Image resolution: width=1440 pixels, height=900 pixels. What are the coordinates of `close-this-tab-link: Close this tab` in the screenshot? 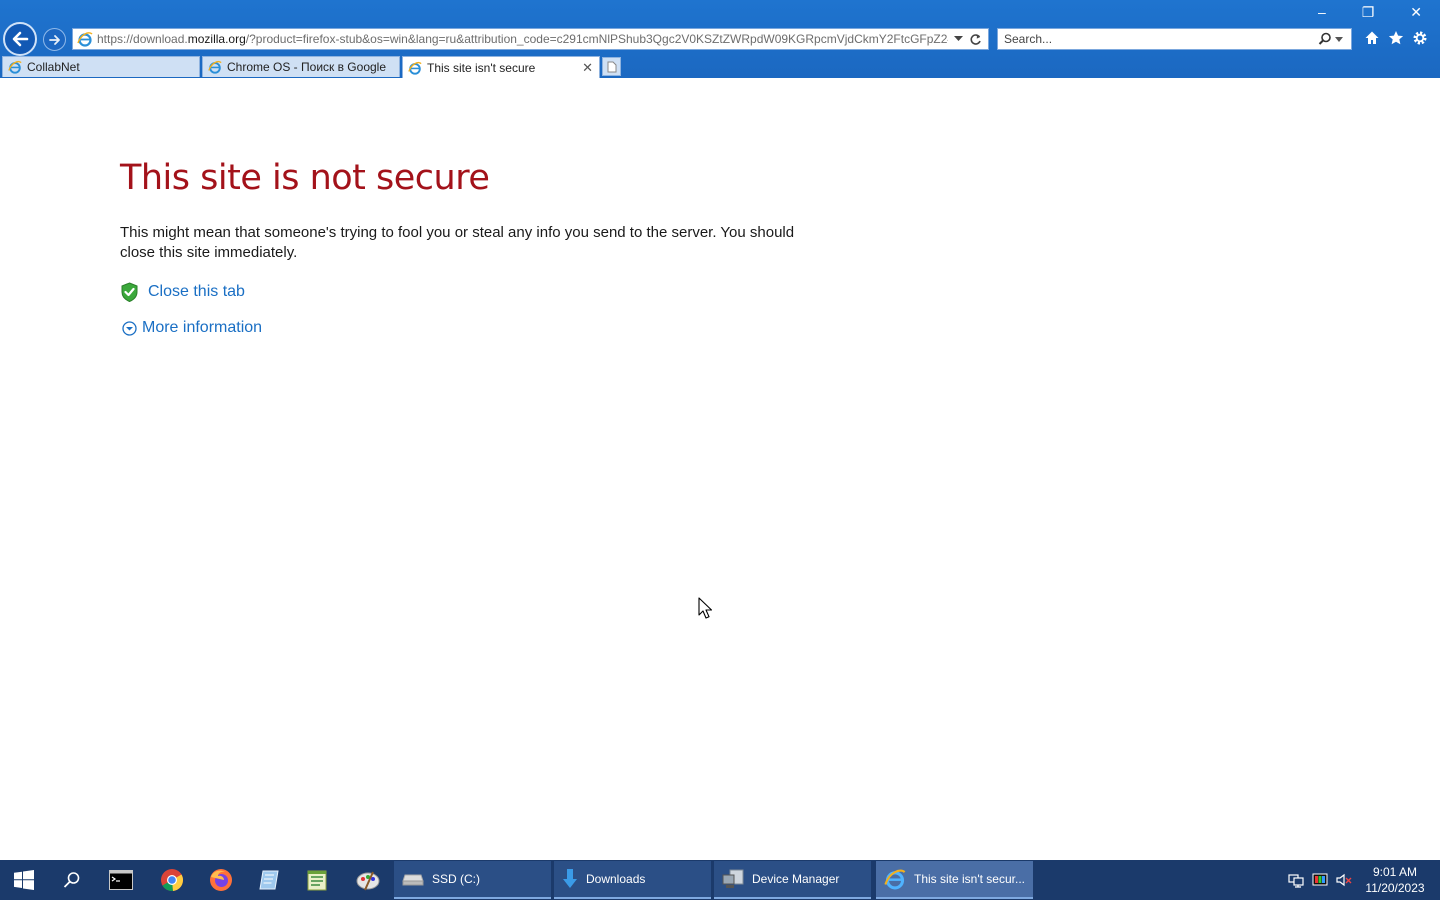 It's located at (182, 292).